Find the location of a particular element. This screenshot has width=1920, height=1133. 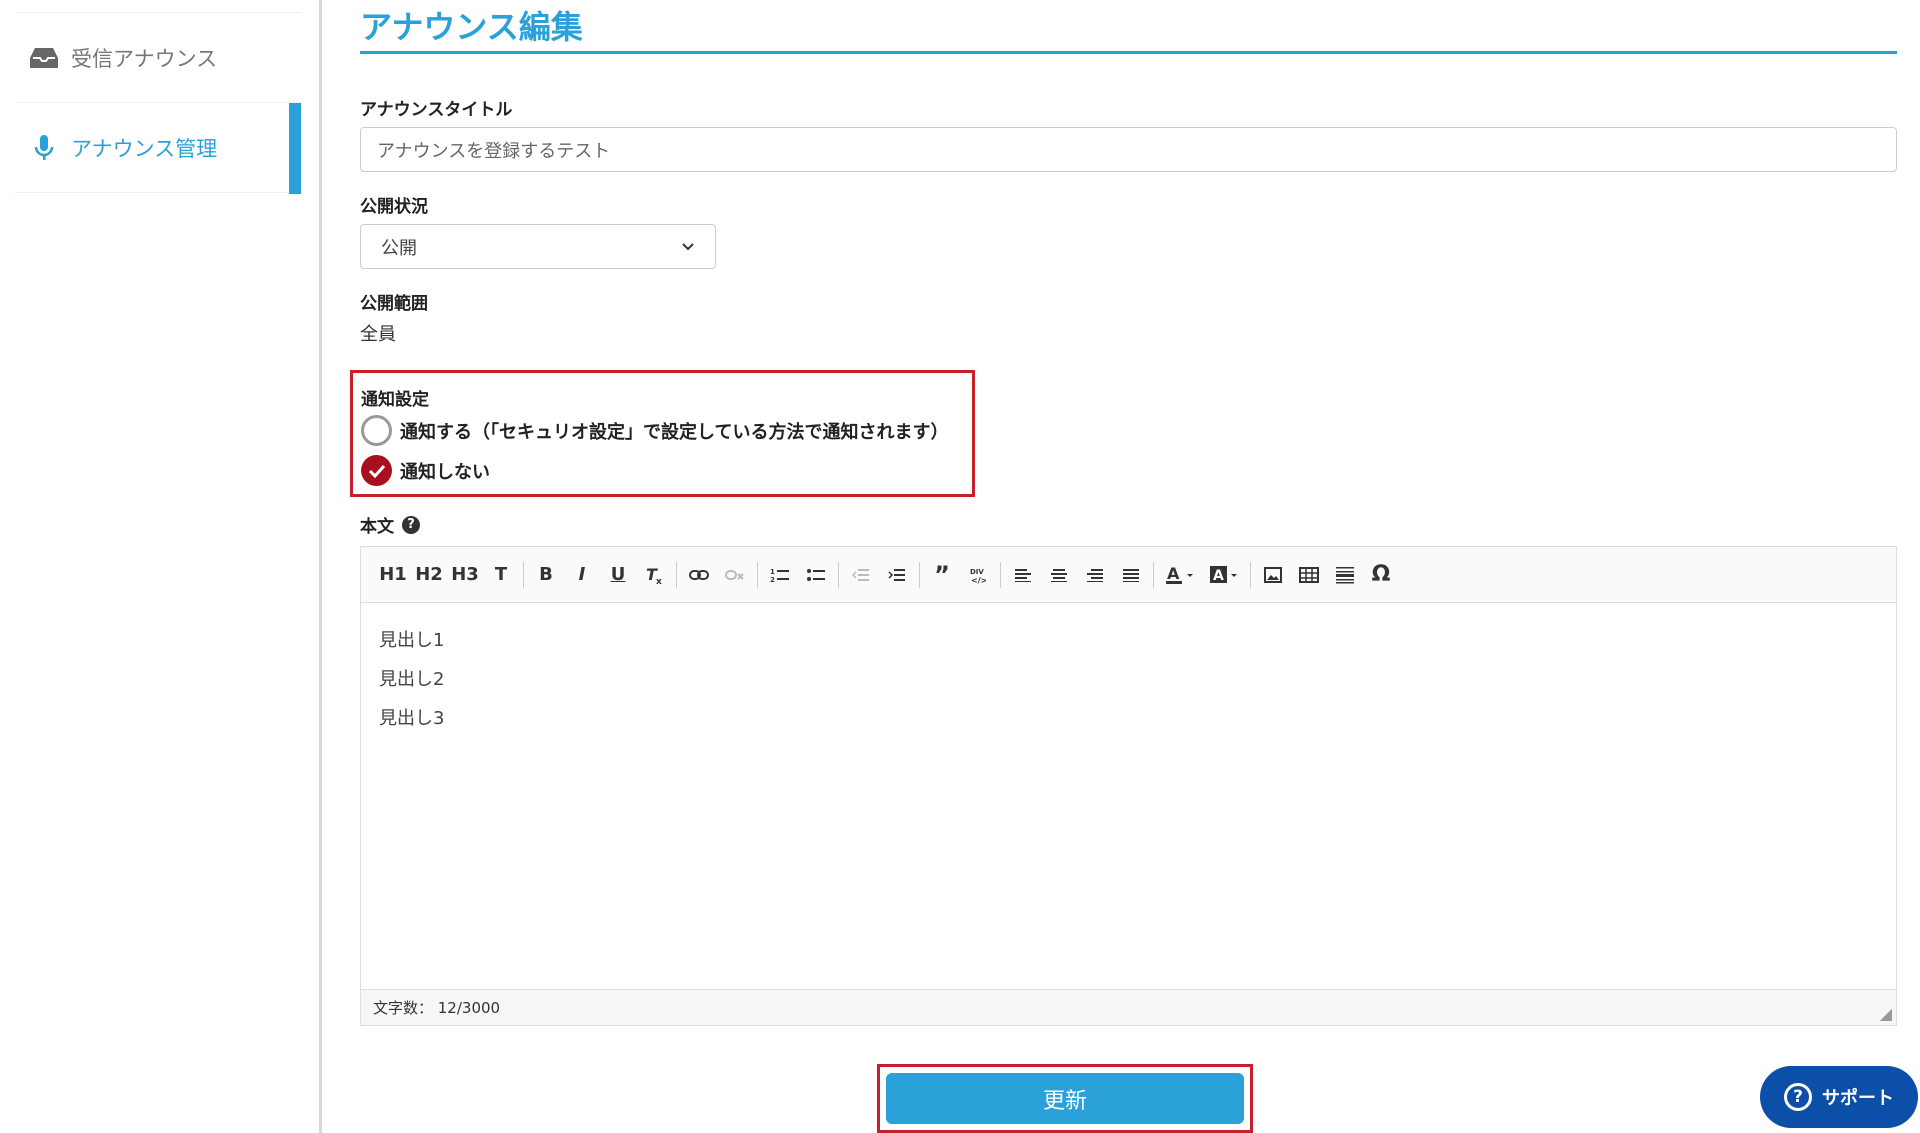

editor-content: 見出し1 見出し2 見出し3 is located at coordinates (1128, 679).